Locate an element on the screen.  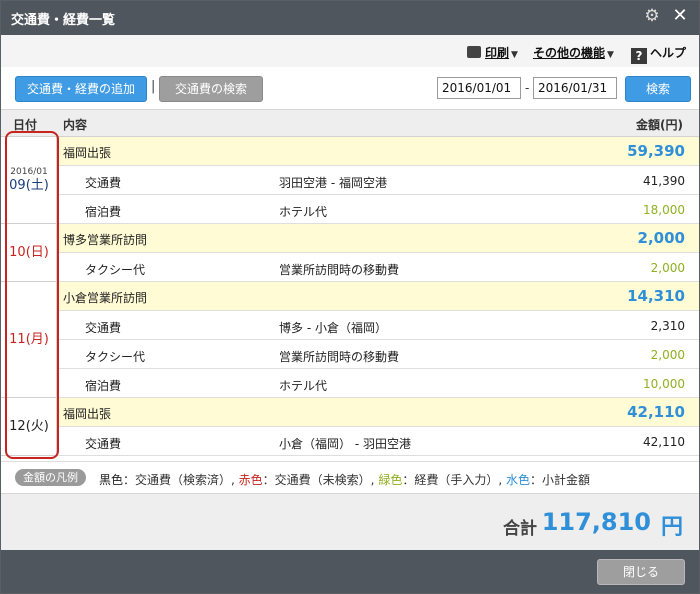
date-day: 12(火) is located at coordinates (29, 426).